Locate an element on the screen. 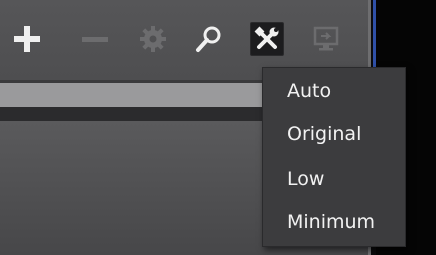 The image size is (436, 255). gear-icon is located at coordinates (153, 39).